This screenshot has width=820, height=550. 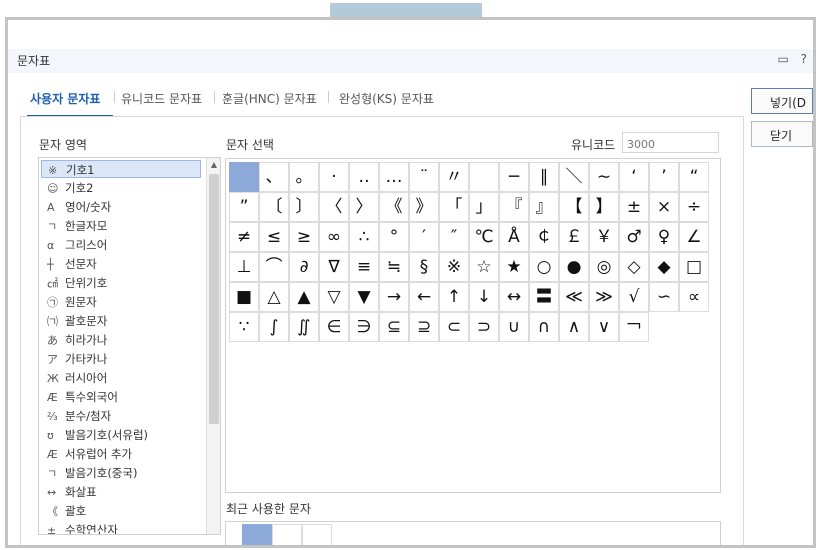 What do you see at coordinates (121, 264) in the screenshot?
I see `category-item: ┼ 선문자` at bounding box center [121, 264].